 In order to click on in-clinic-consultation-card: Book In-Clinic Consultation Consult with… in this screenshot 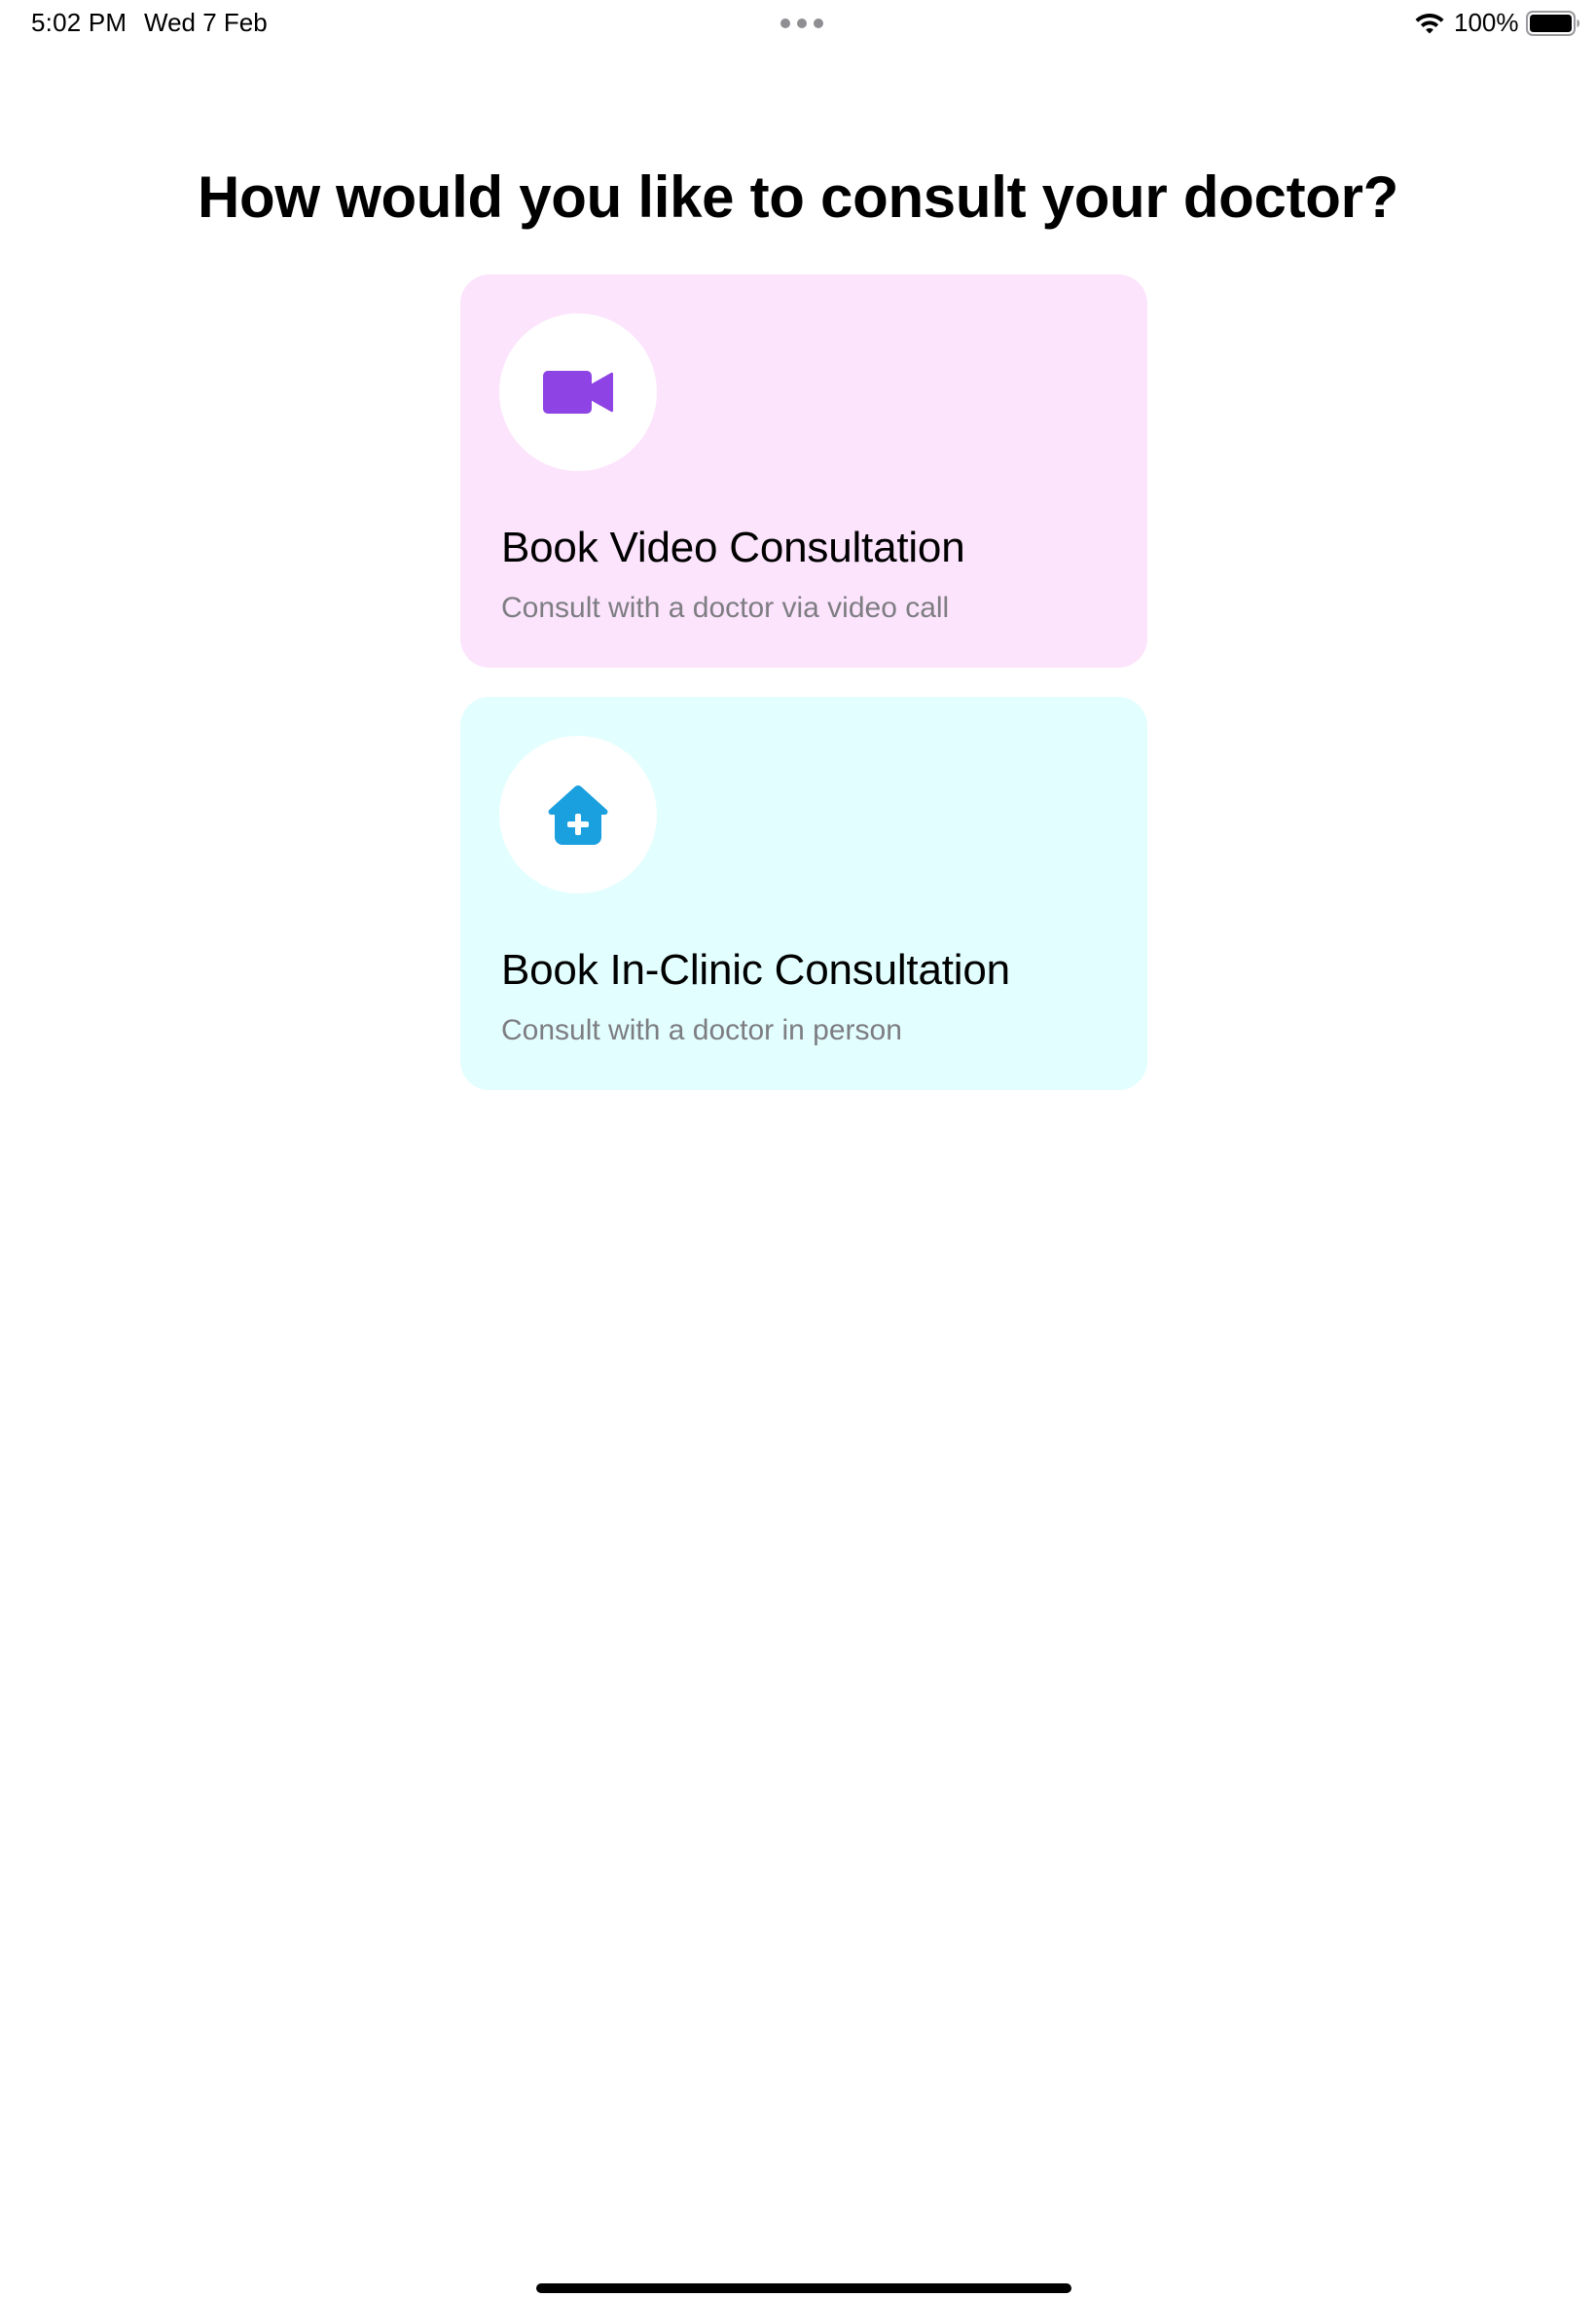, I will do `click(803, 893)`.